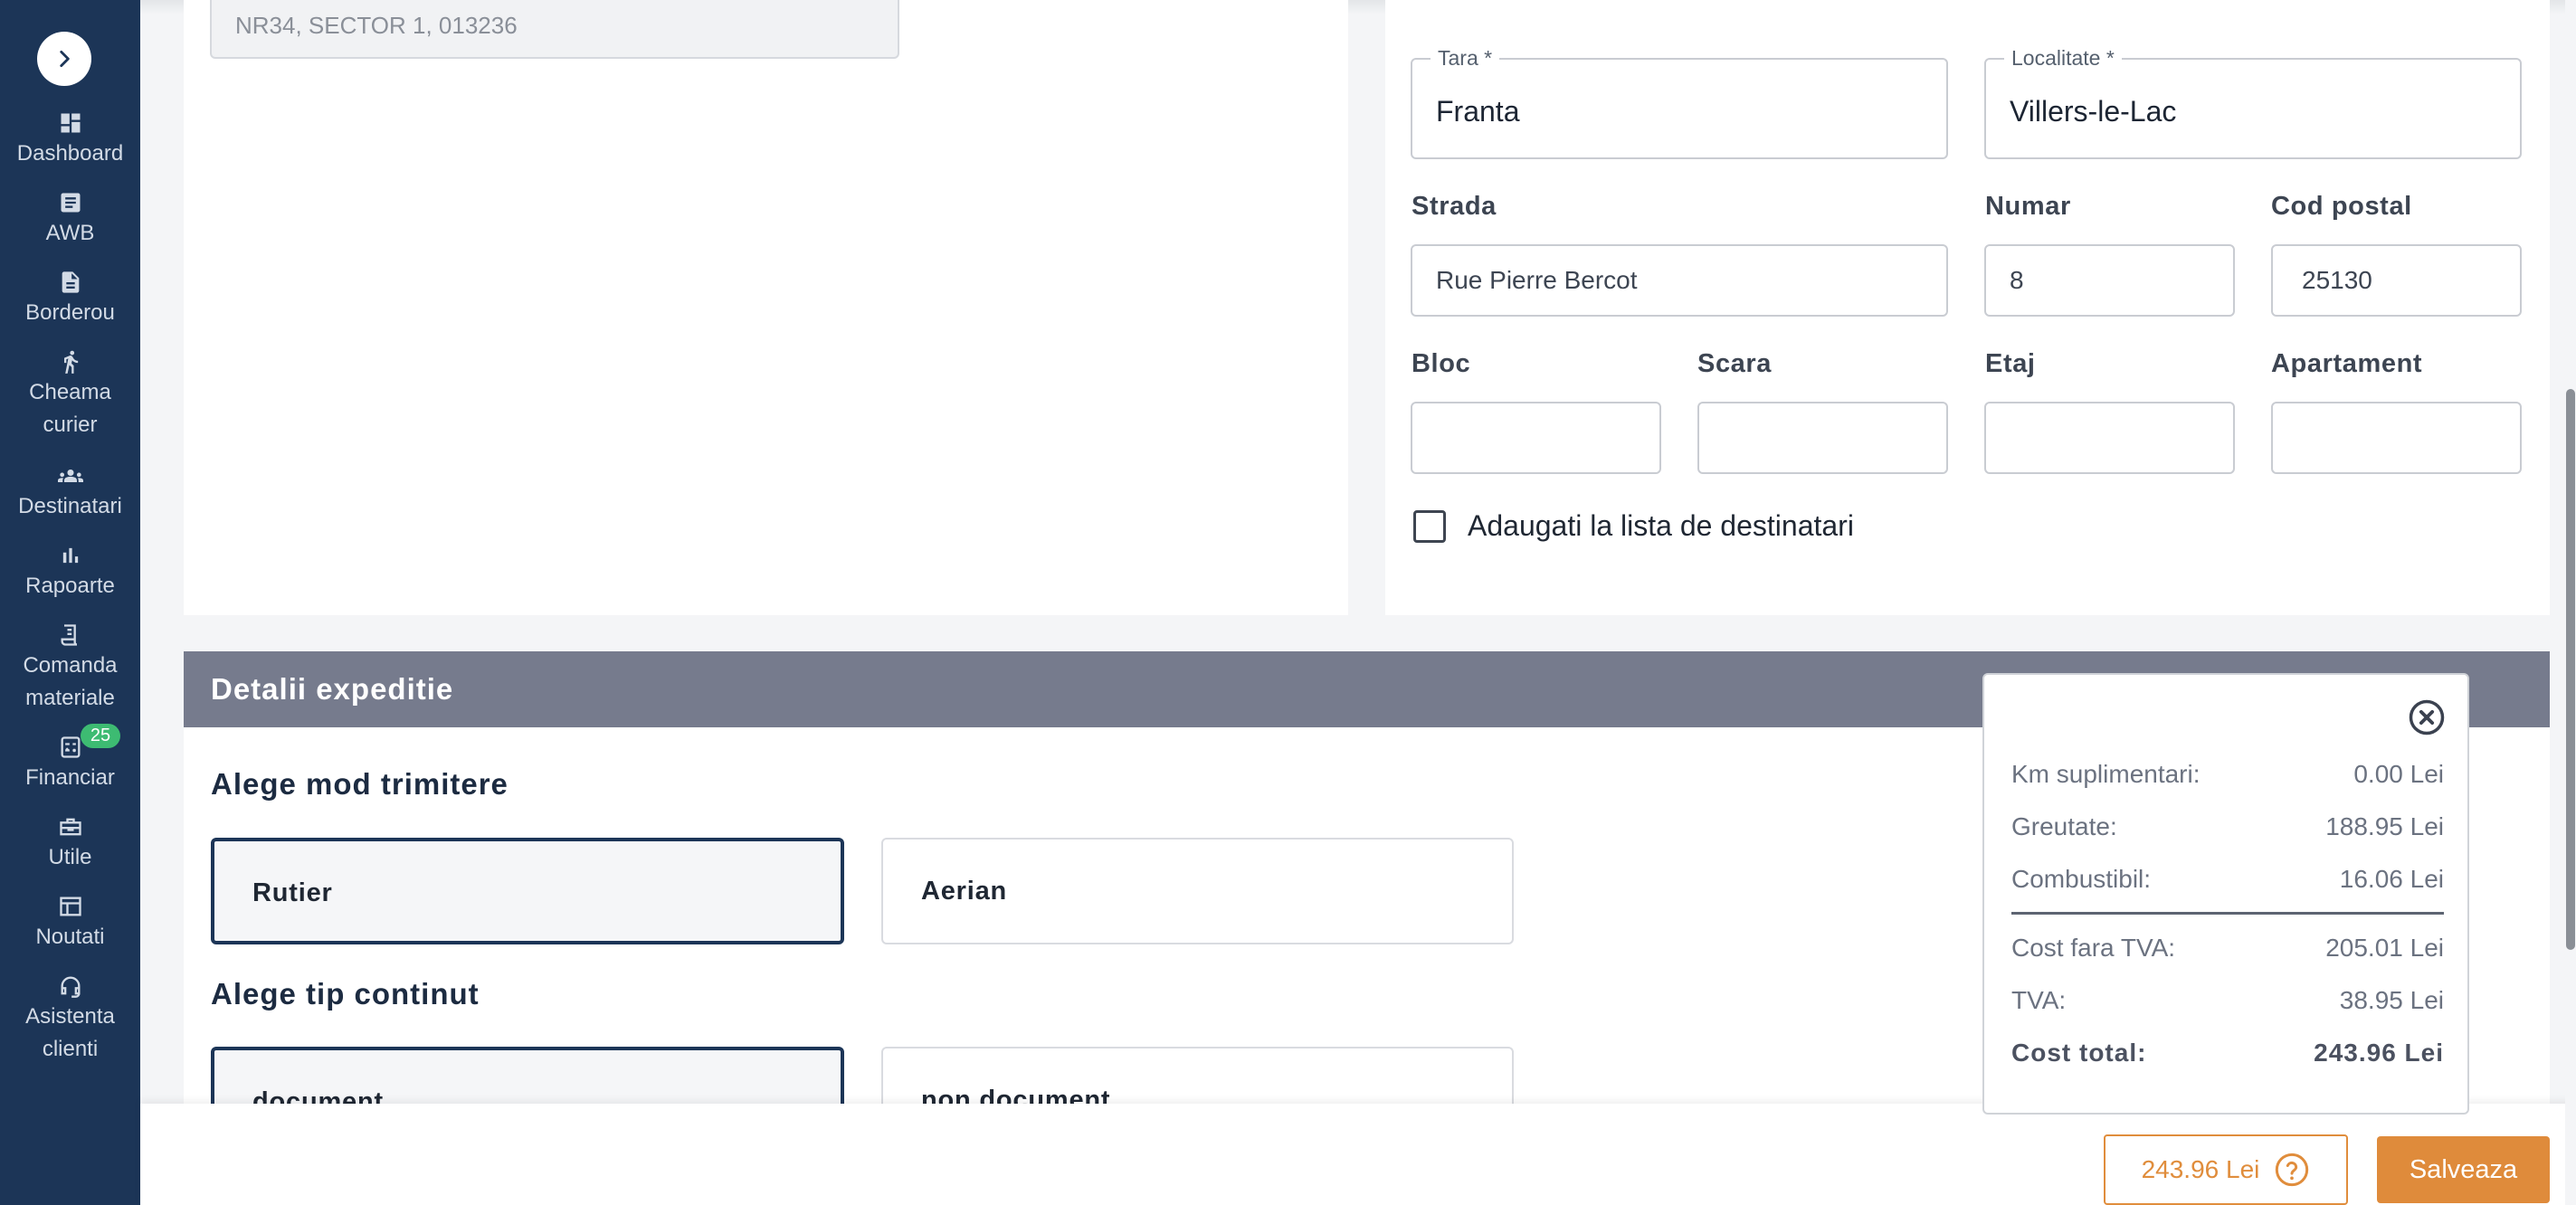 The height and width of the screenshot is (1205, 2576). I want to click on sidebar-item-dashboard: Dashboard, so click(70, 140).